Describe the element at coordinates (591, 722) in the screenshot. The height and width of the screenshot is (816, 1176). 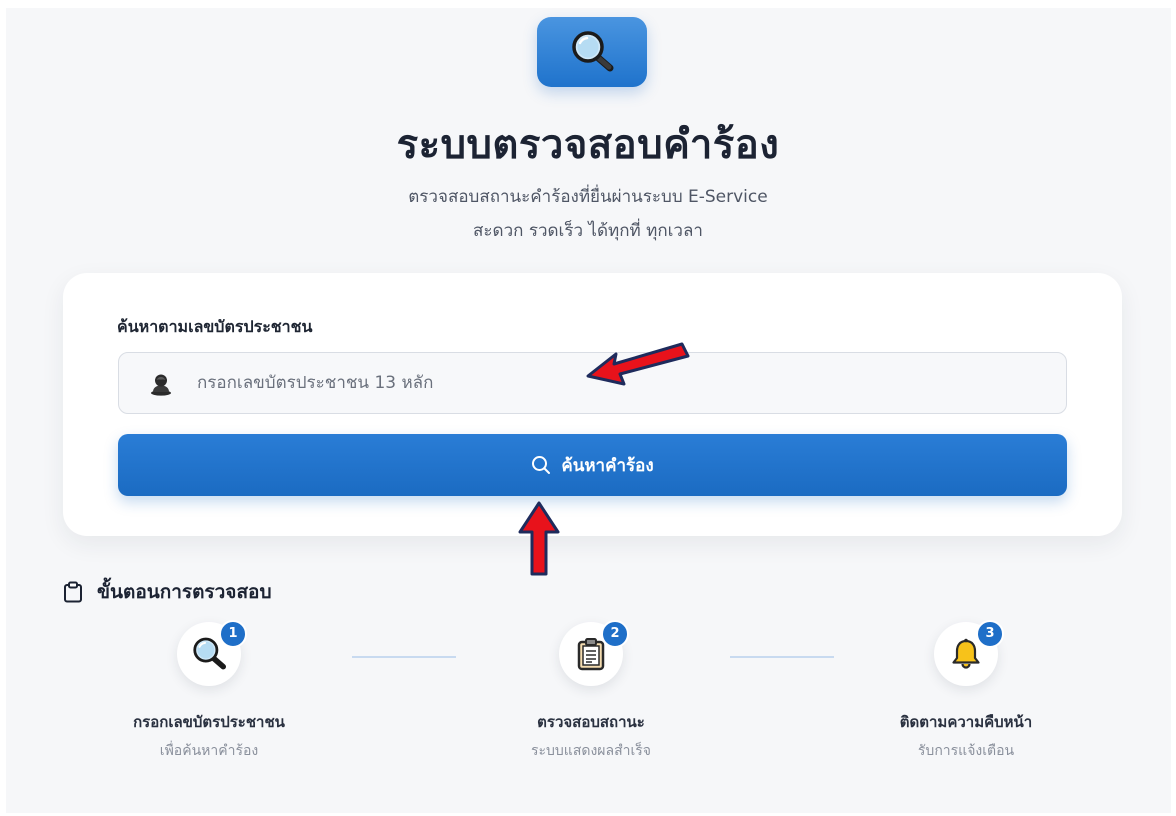
I see `step-title: ตรวจสอบสถานะ` at that location.